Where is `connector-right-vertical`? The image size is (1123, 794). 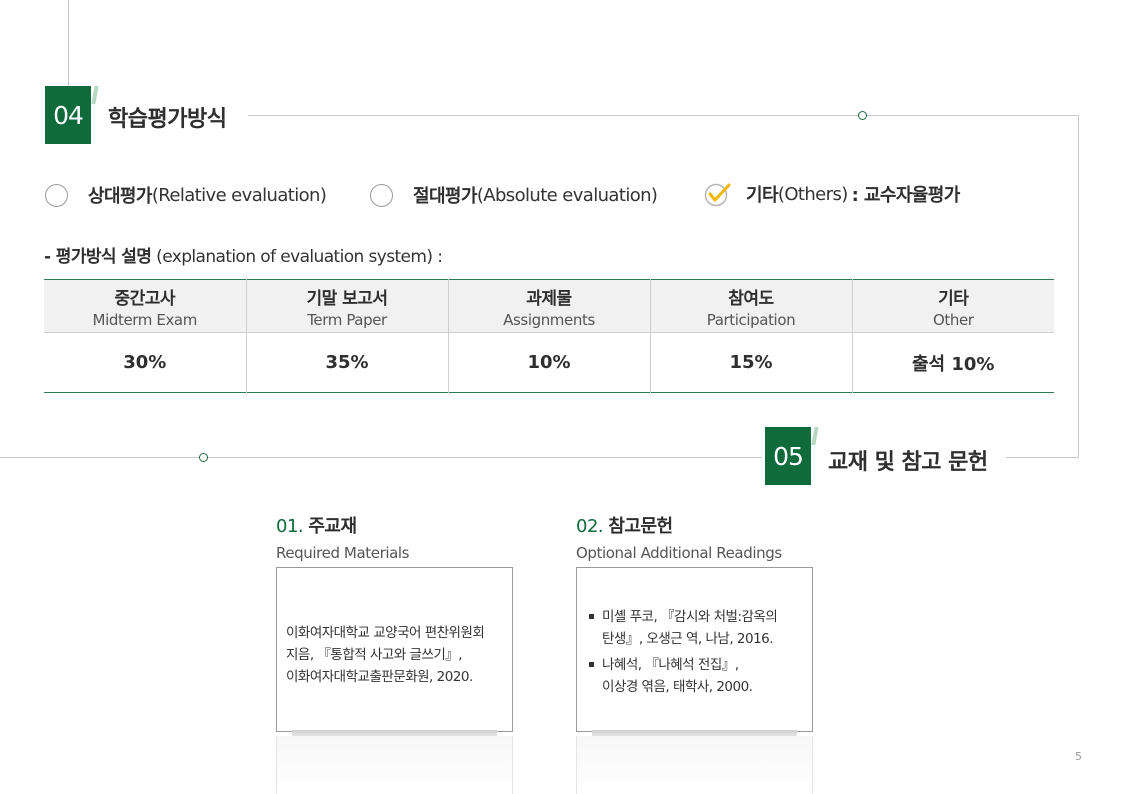 connector-right-vertical is located at coordinates (1078, 286).